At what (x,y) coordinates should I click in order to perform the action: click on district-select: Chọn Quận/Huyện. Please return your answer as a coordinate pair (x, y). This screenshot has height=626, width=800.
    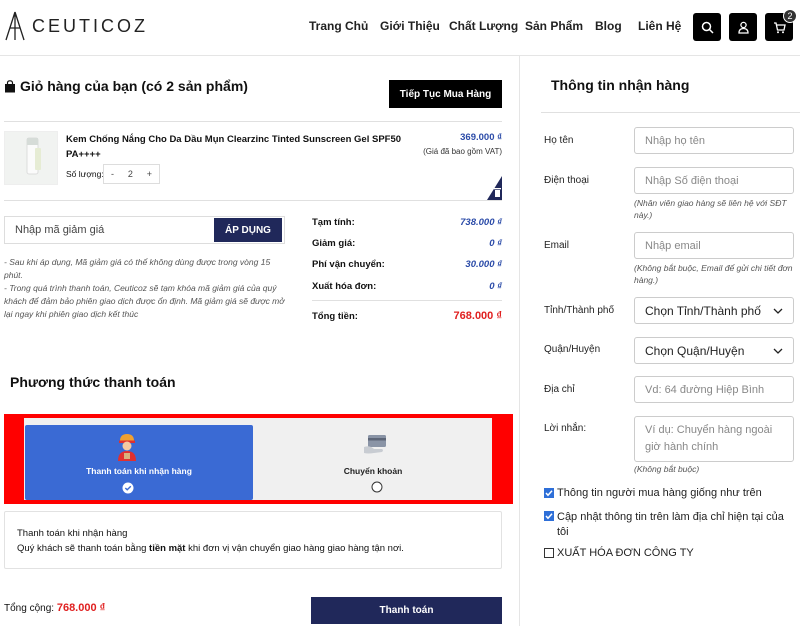
    Looking at the image, I should click on (714, 350).